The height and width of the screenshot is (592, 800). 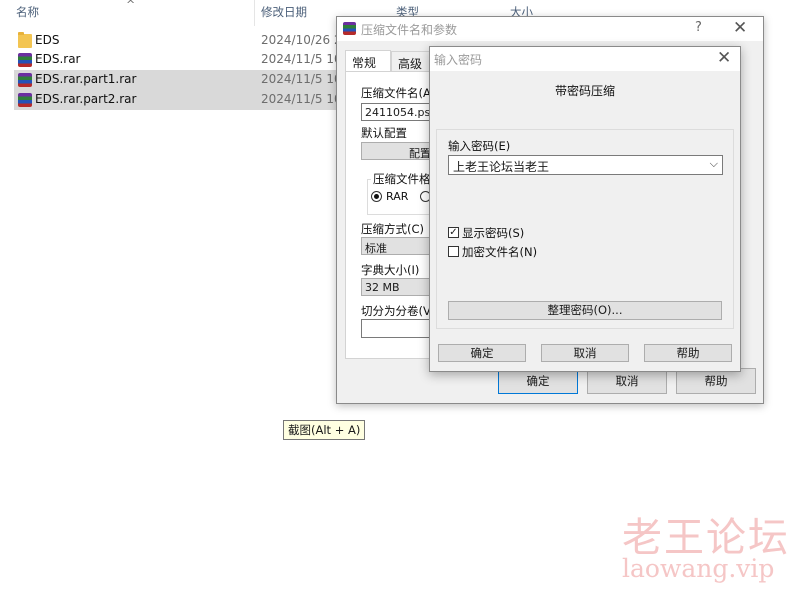 I want to click on method-select: 标准, so click(x=398, y=246).